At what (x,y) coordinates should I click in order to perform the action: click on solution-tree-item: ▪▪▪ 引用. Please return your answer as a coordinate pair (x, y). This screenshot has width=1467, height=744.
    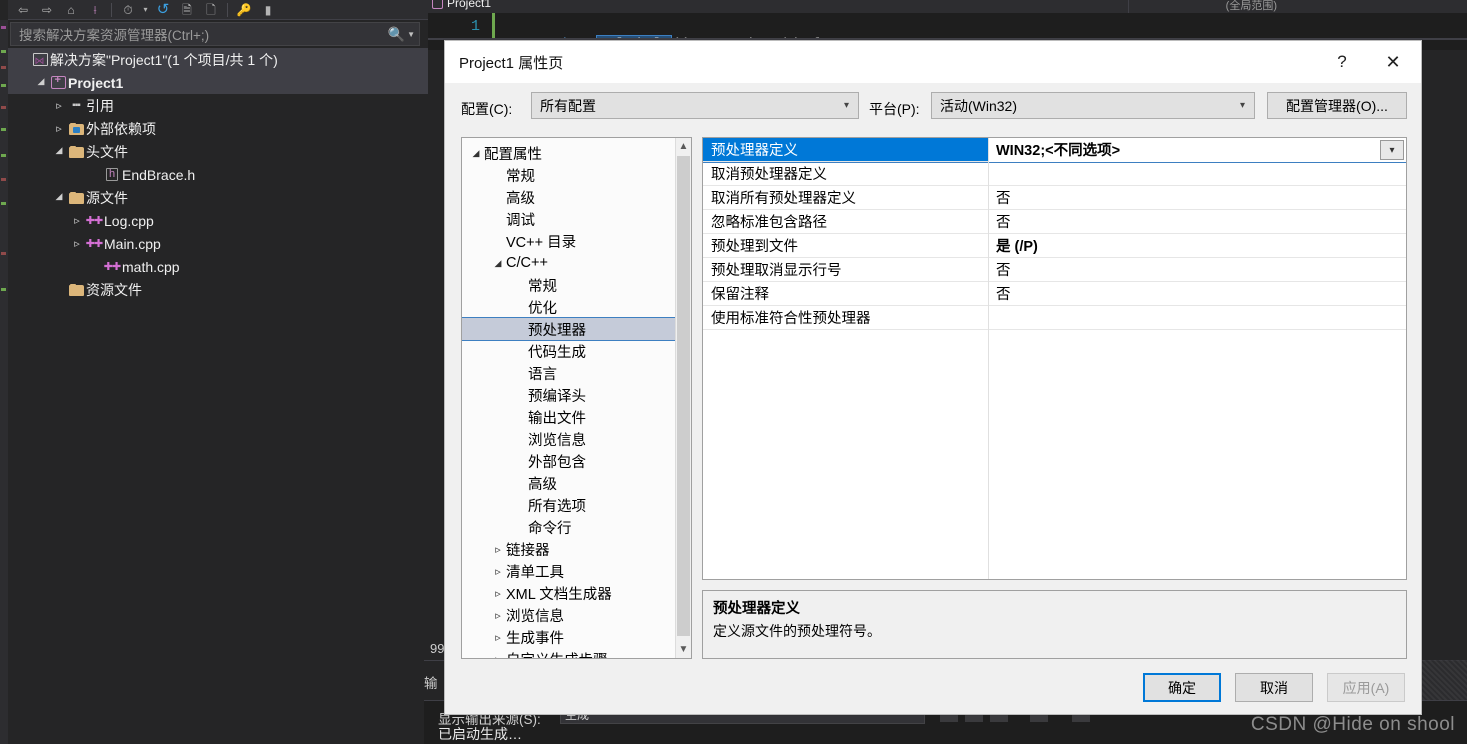
    Looking at the image, I should click on (218, 105).